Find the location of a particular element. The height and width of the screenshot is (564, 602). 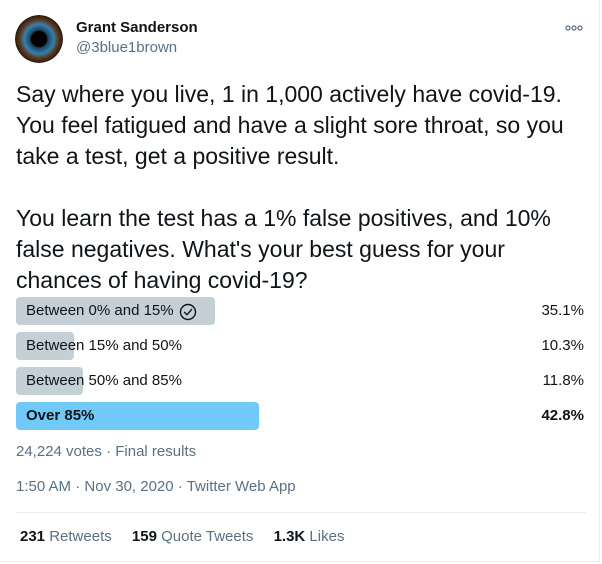

divider is located at coordinates (301, 512).